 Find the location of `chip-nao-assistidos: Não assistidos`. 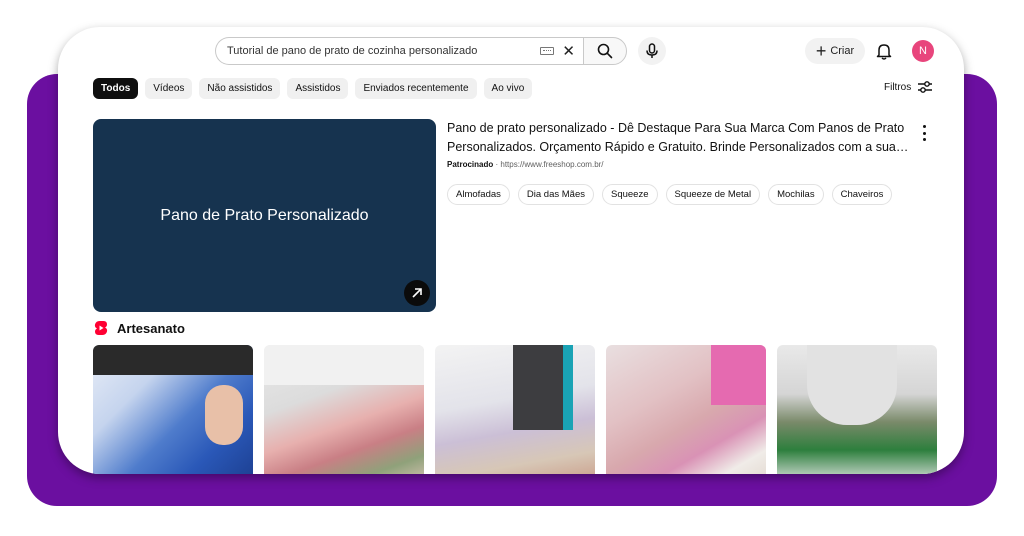

chip-nao-assistidos: Não assistidos is located at coordinates (240, 88).